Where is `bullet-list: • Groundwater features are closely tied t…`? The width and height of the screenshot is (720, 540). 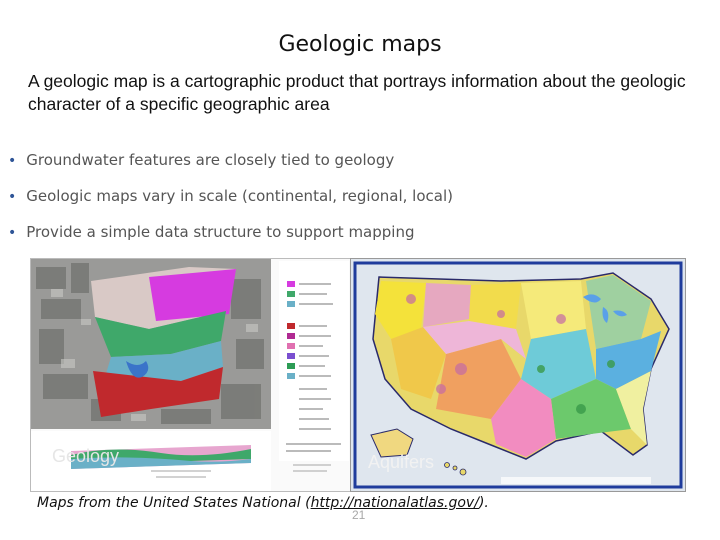 bullet-list: • Groundwater features are closely tied t… is located at coordinates (230, 204).